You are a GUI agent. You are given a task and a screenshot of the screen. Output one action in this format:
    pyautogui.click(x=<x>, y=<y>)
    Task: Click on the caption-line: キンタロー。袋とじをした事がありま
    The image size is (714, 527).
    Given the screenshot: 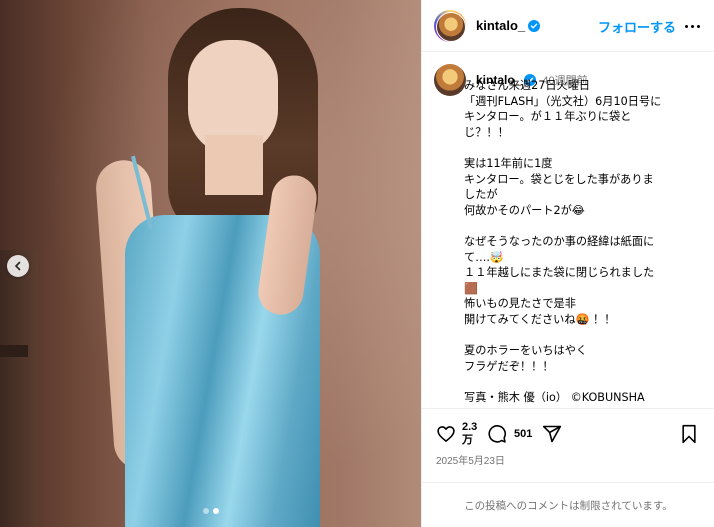 What is the action you would take?
    pyautogui.click(x=559, y=179)
    